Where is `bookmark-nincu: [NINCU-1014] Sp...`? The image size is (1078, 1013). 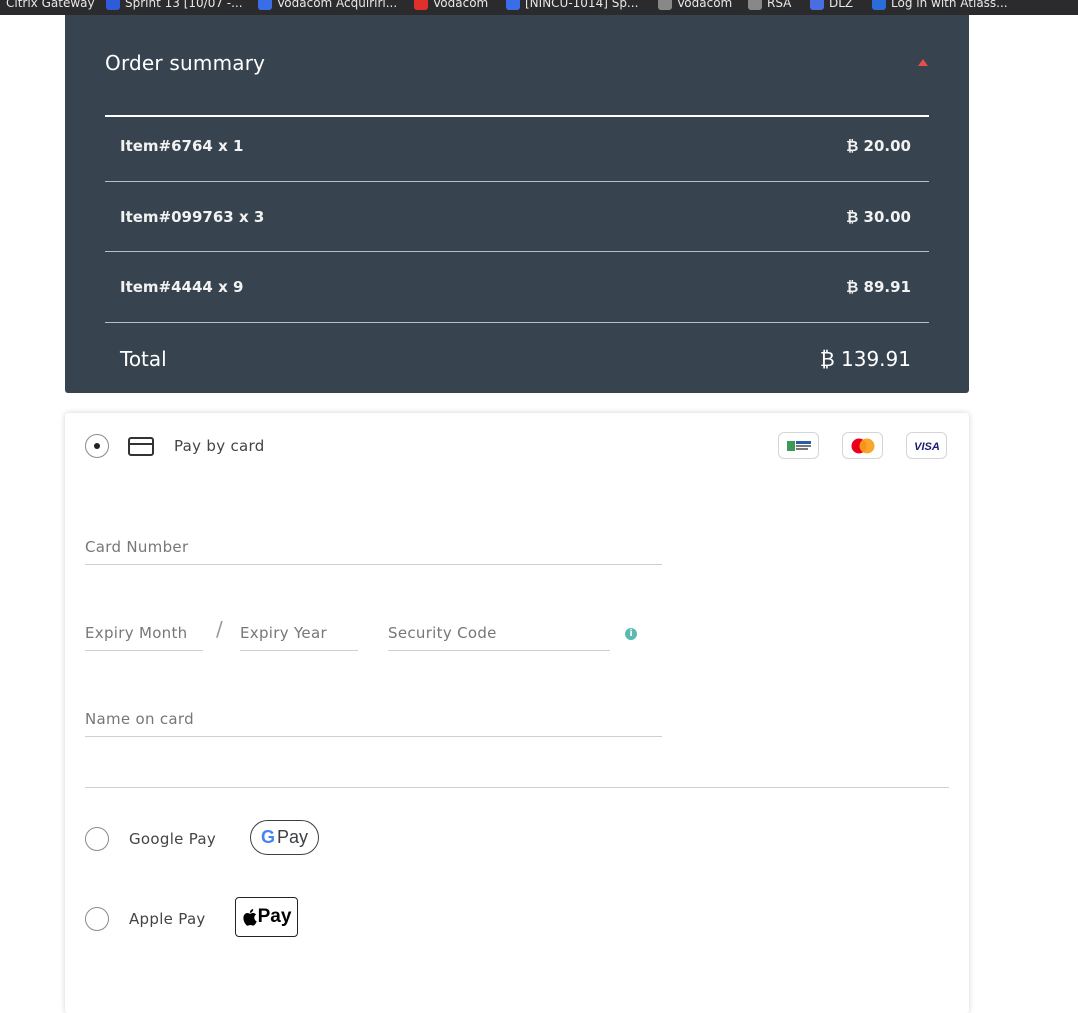
bookmark-nincu: [NINCU-1014] Sp... is located at coordinates (572, 6).